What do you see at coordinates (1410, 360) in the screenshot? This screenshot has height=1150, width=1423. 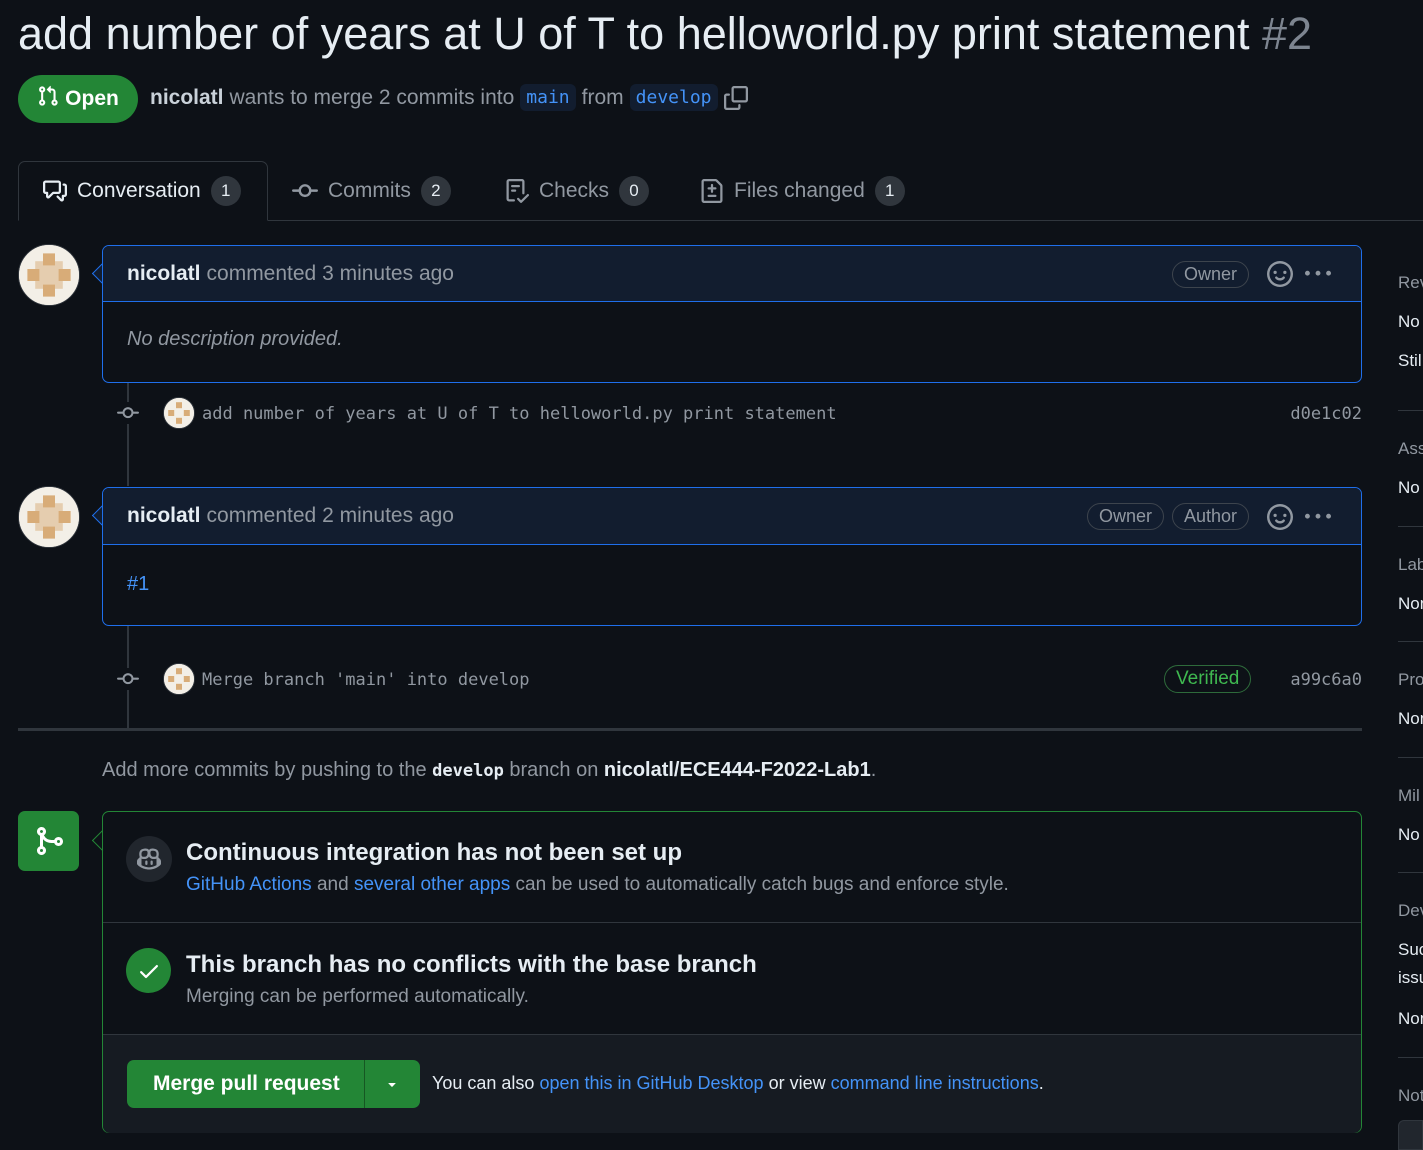 I see `sidebar-reviewers-note: Stil` at bounding box center [1410, 360].